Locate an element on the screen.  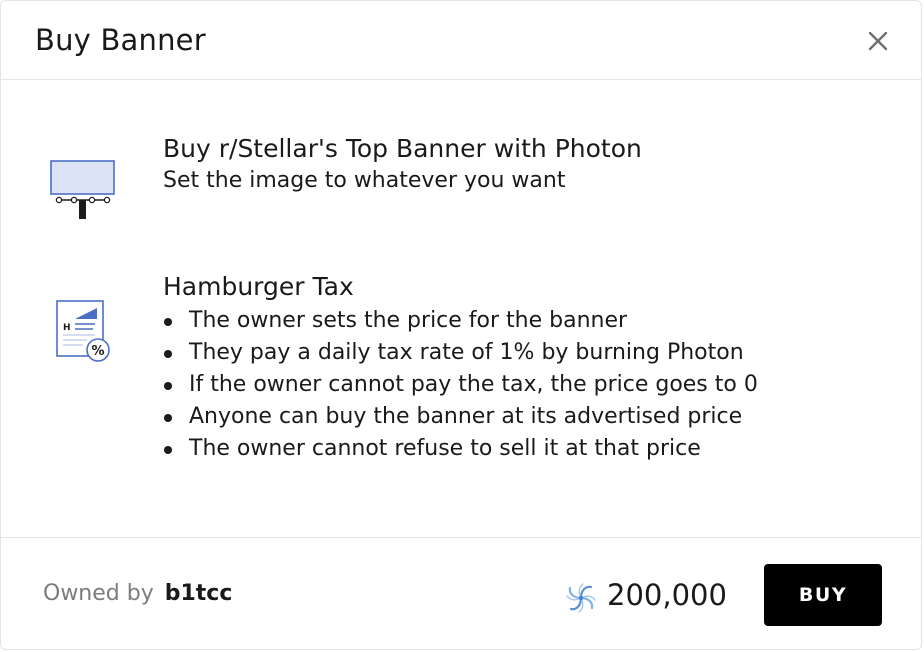
price-value: 200,000 is located at coordinates (667, 595).